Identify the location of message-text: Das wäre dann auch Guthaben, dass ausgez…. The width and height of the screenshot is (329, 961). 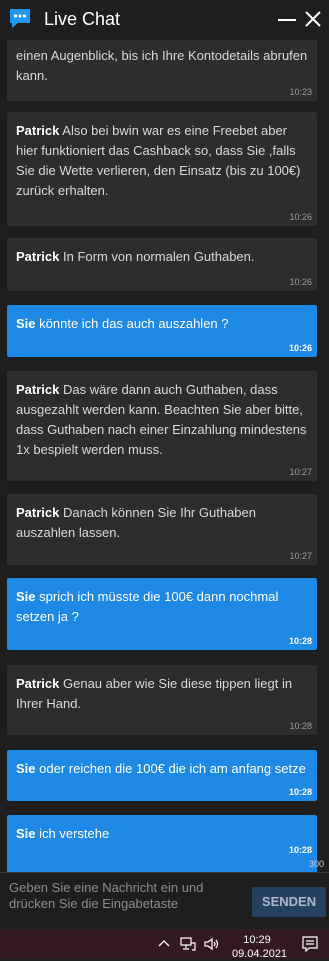
(161, 419).